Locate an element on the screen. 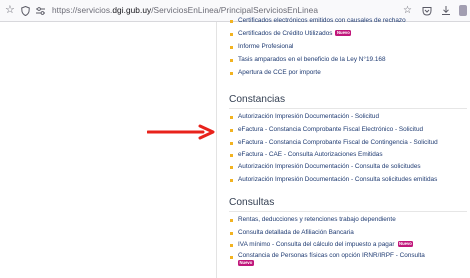 This screenshot has height=278, width=470. connection-settings-icon is located at coordinates (40, 11).